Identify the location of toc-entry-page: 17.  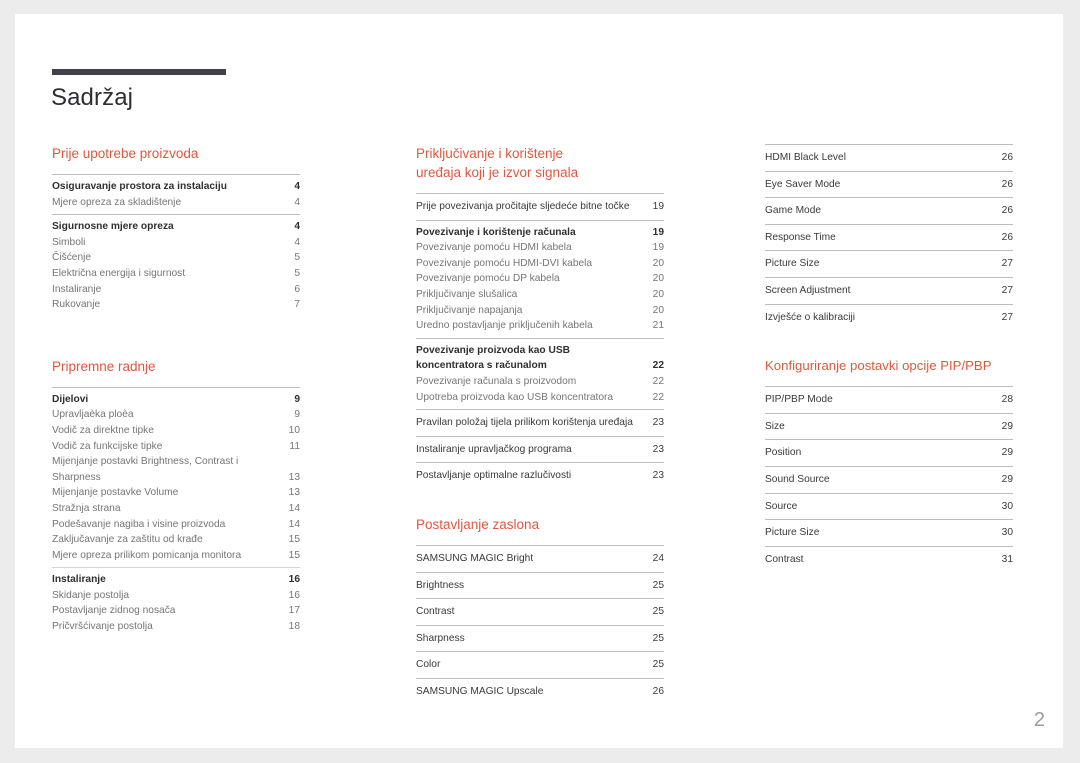
(294, 611).